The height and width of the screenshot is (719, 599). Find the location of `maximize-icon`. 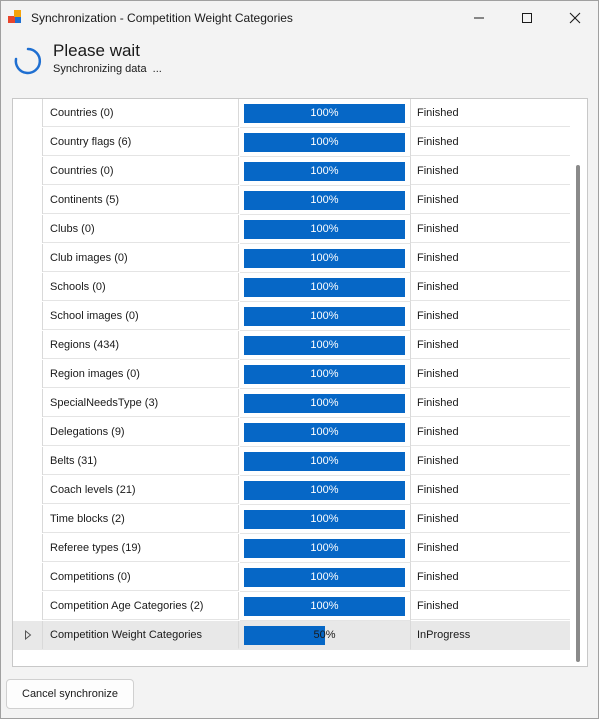

maximize-icon is located at coordinates (527, 18).